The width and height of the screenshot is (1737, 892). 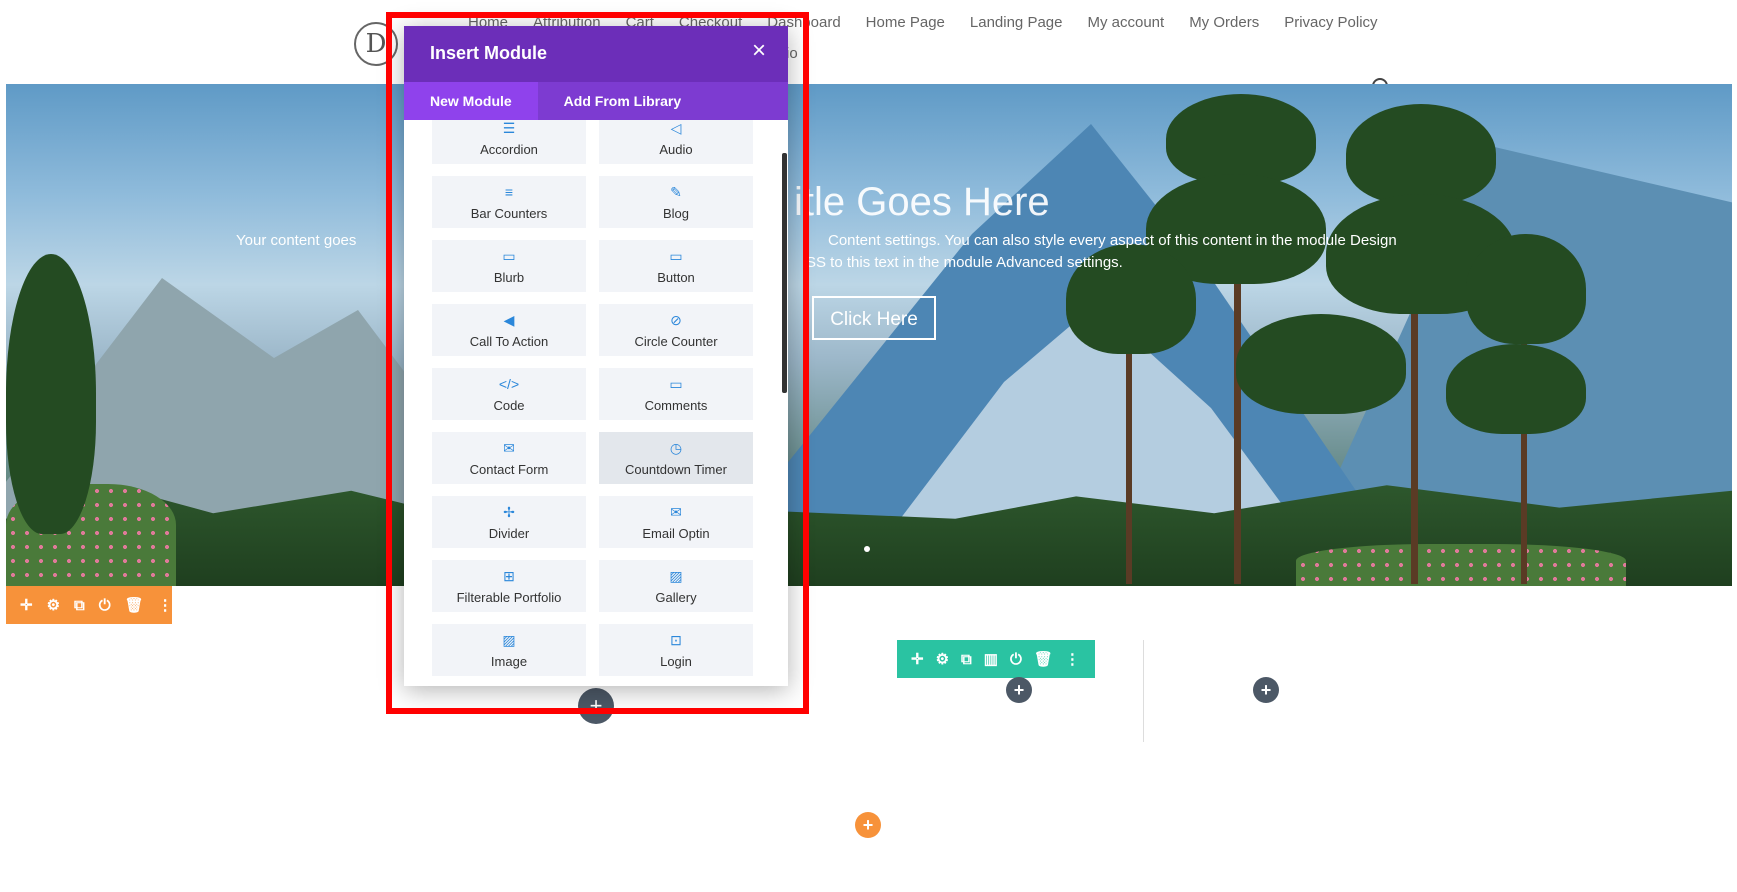 I want to click on tree-left, so click(x=51, y=394).